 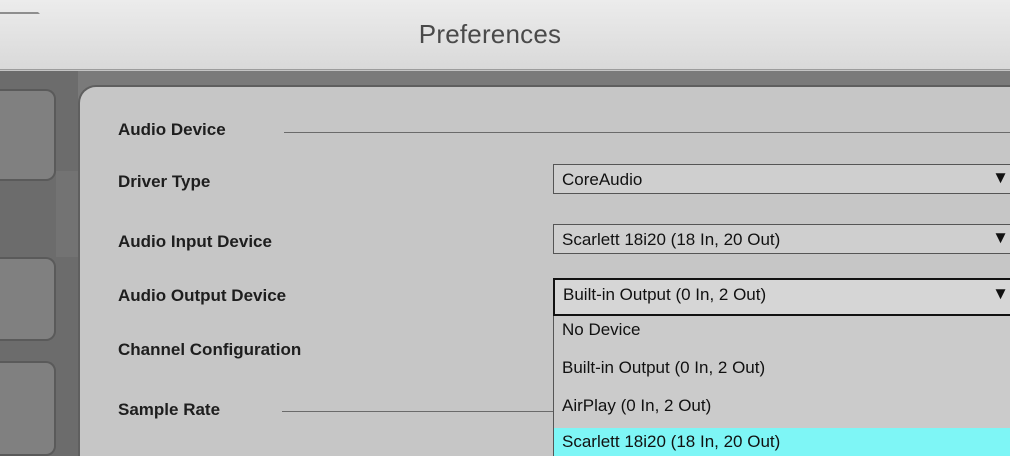 I want to click on window-corner, so click(x=20, y=7).